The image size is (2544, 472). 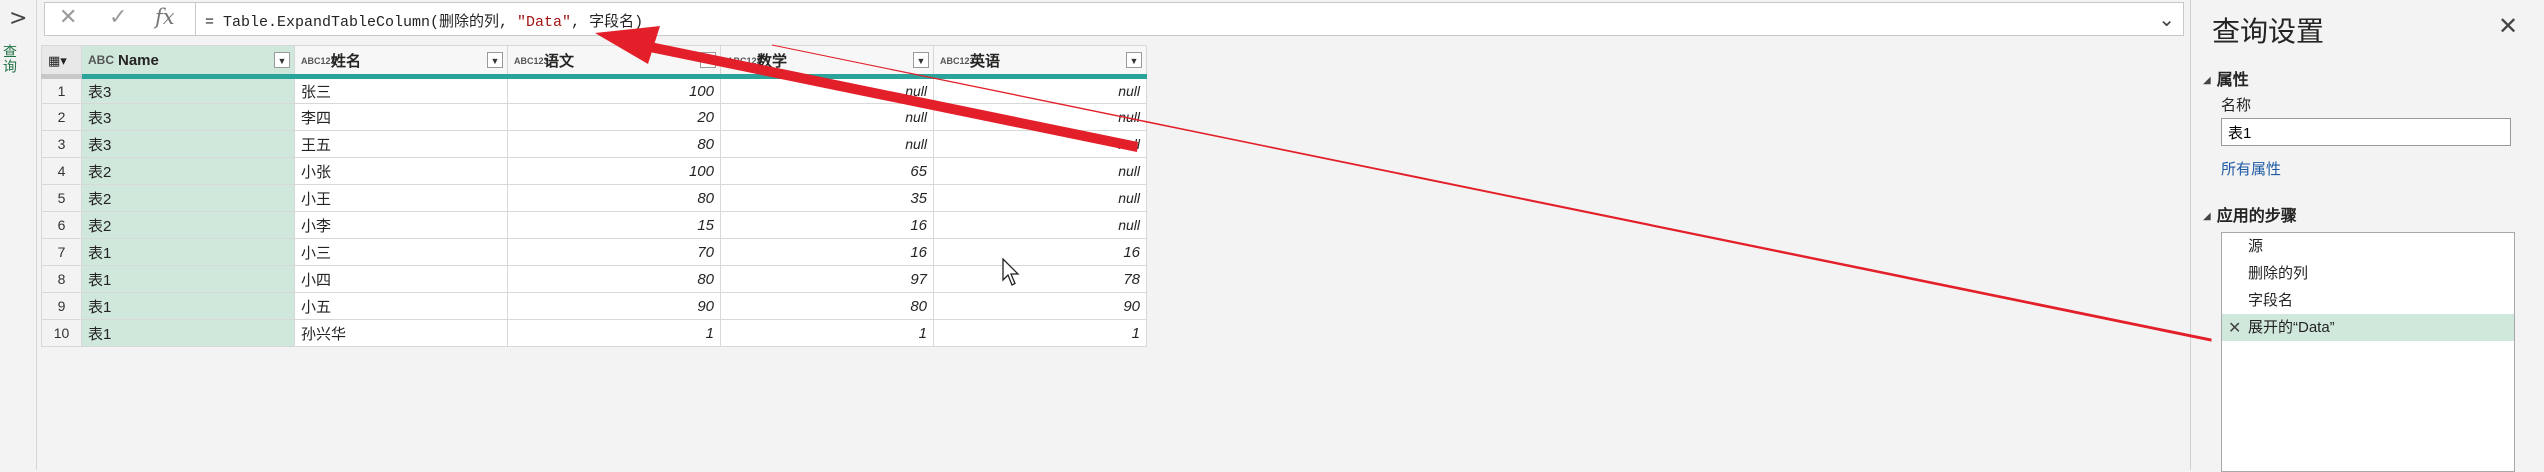 What do you see at coordinates (61, 252) in the screenshot?
I see `row-number: 7` at bounding box center [61, 252].